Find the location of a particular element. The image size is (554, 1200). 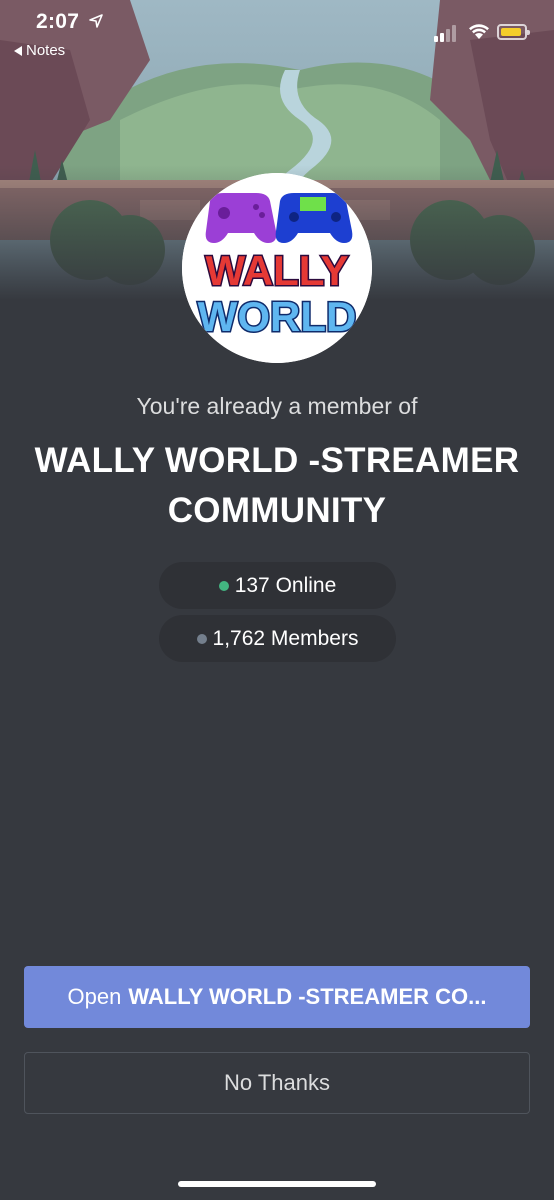

battery-icon is located at coordinates (513, 32).